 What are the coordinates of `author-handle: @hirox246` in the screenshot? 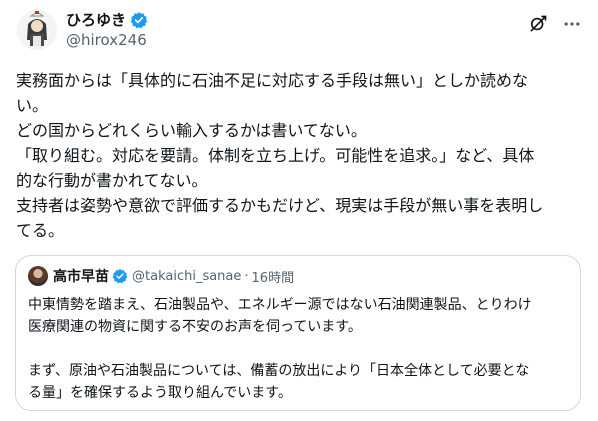 It's located at (107, 40).